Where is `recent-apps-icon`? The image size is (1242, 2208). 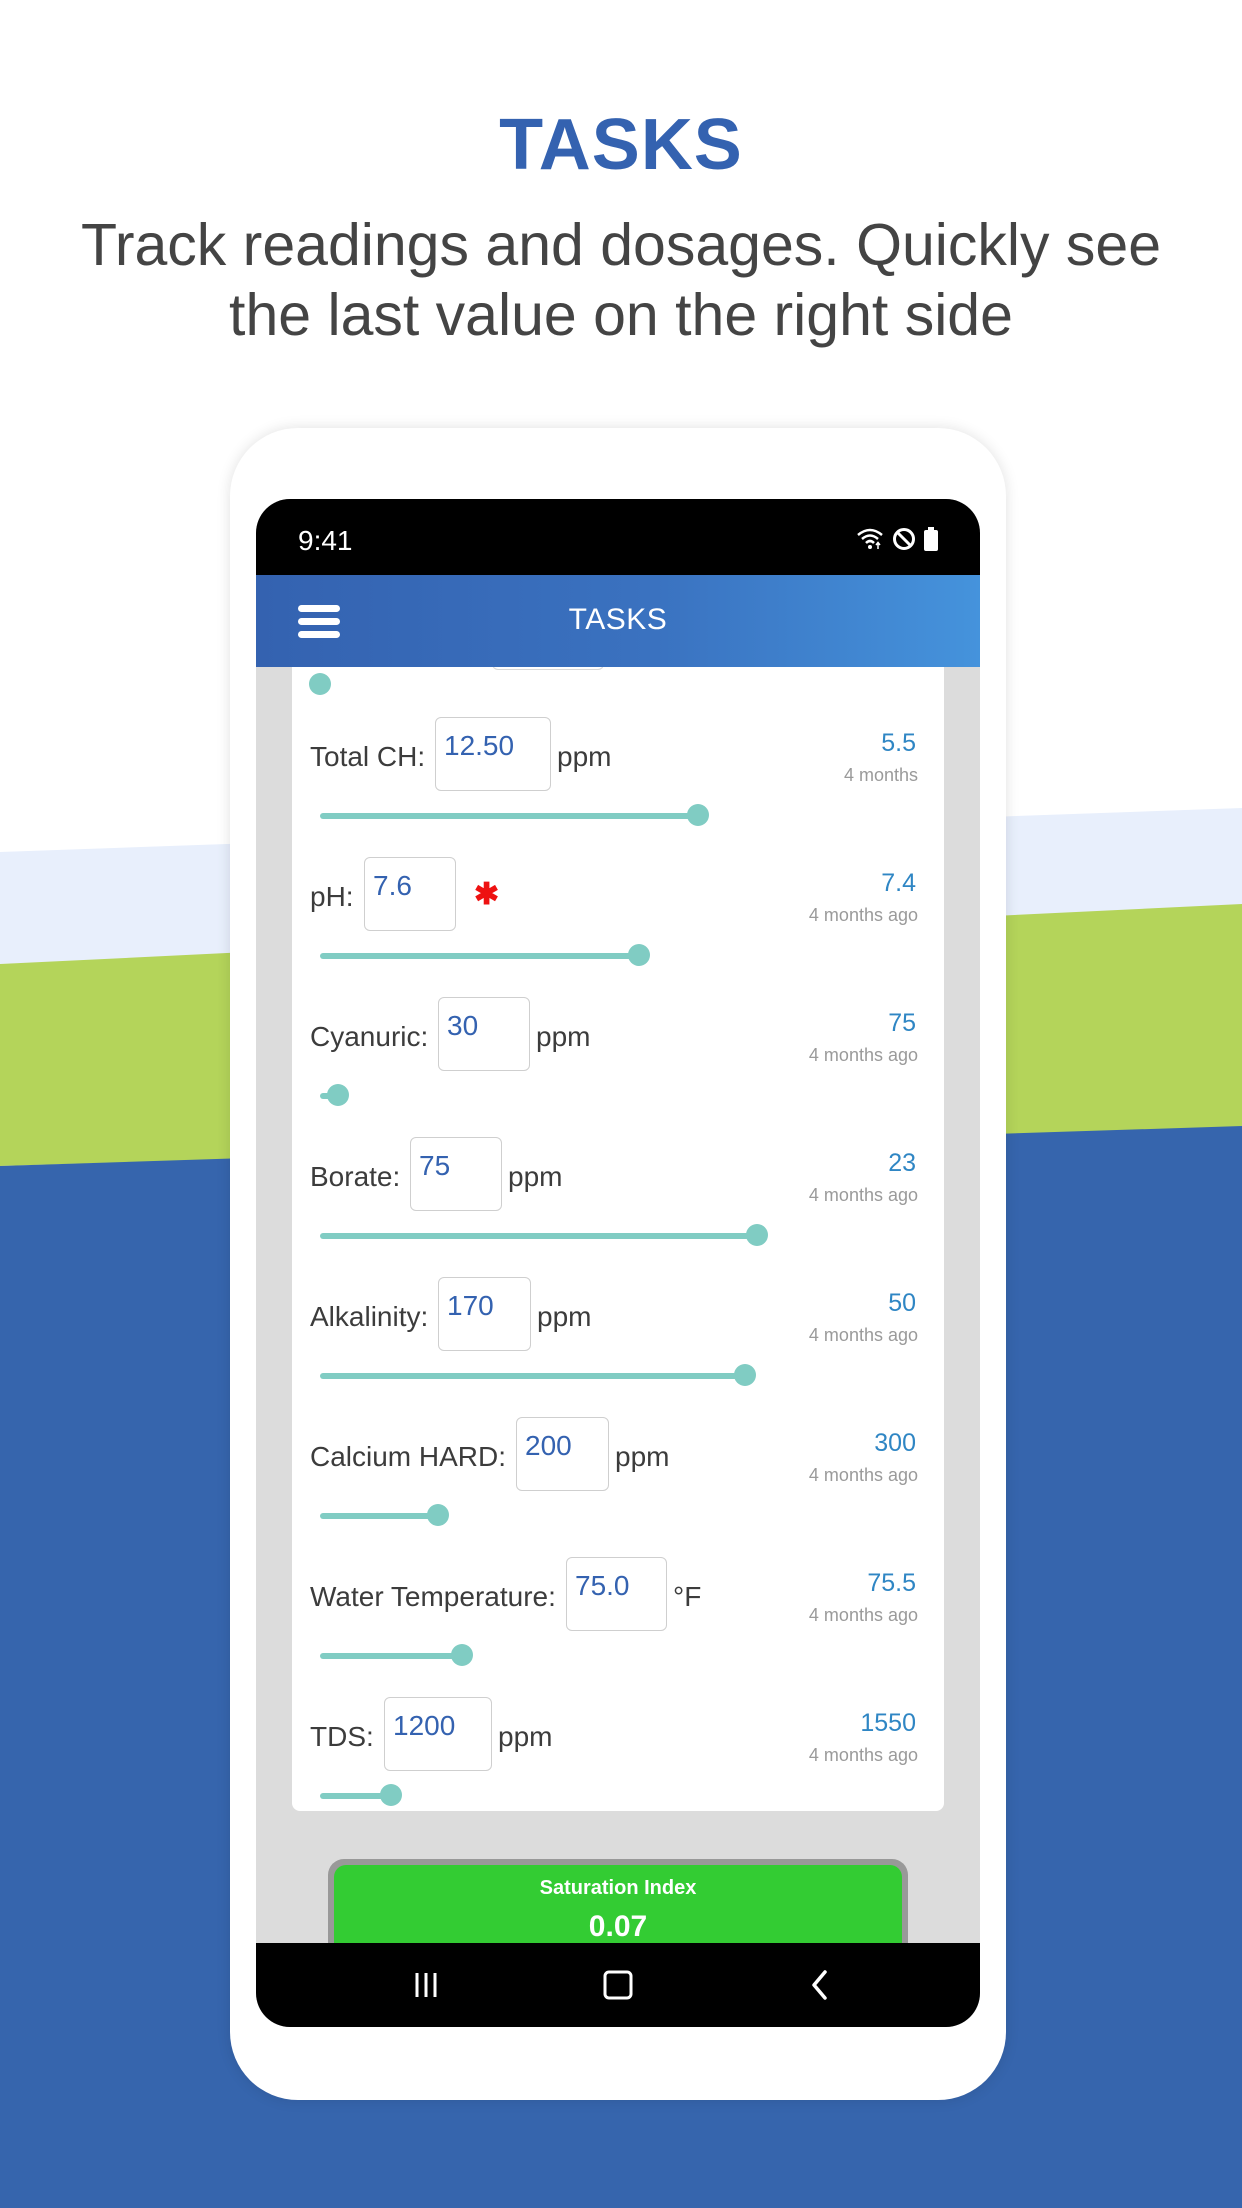
recent-apps-icon is located at coordinates (426, 1985).